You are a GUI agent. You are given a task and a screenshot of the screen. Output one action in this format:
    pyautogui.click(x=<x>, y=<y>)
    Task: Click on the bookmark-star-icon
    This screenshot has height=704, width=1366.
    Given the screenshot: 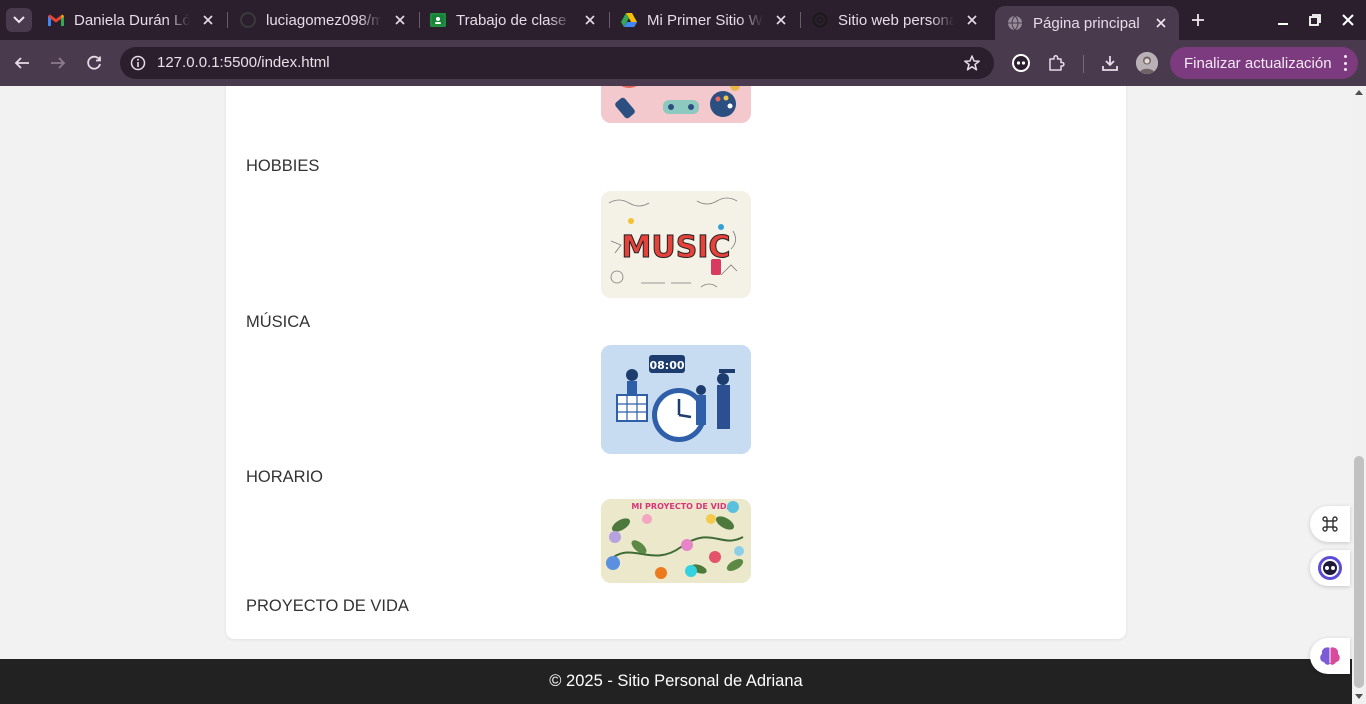 What is the action you would take?
    pyautogui.click(x=972, y=63)
    